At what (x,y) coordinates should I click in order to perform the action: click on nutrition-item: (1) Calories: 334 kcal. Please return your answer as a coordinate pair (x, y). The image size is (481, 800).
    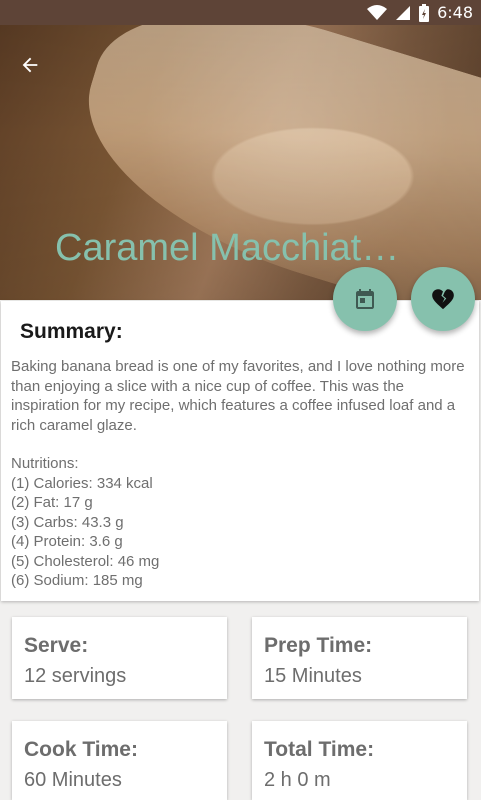
    Looking at the image, I should click on (82, 483).